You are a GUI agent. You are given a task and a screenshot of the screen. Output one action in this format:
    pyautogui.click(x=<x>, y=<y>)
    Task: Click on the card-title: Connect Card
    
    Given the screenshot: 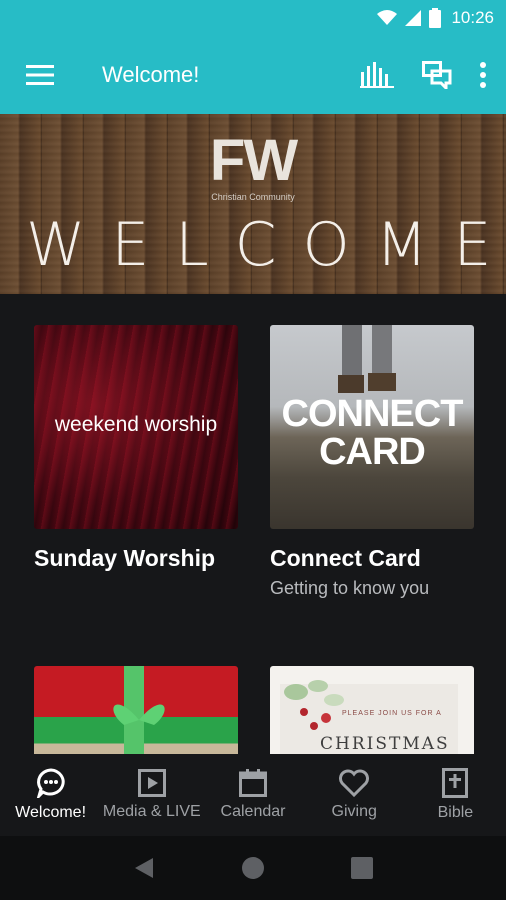 What is the action you would take?
    pyautogui.click(x=345, y=558)
    